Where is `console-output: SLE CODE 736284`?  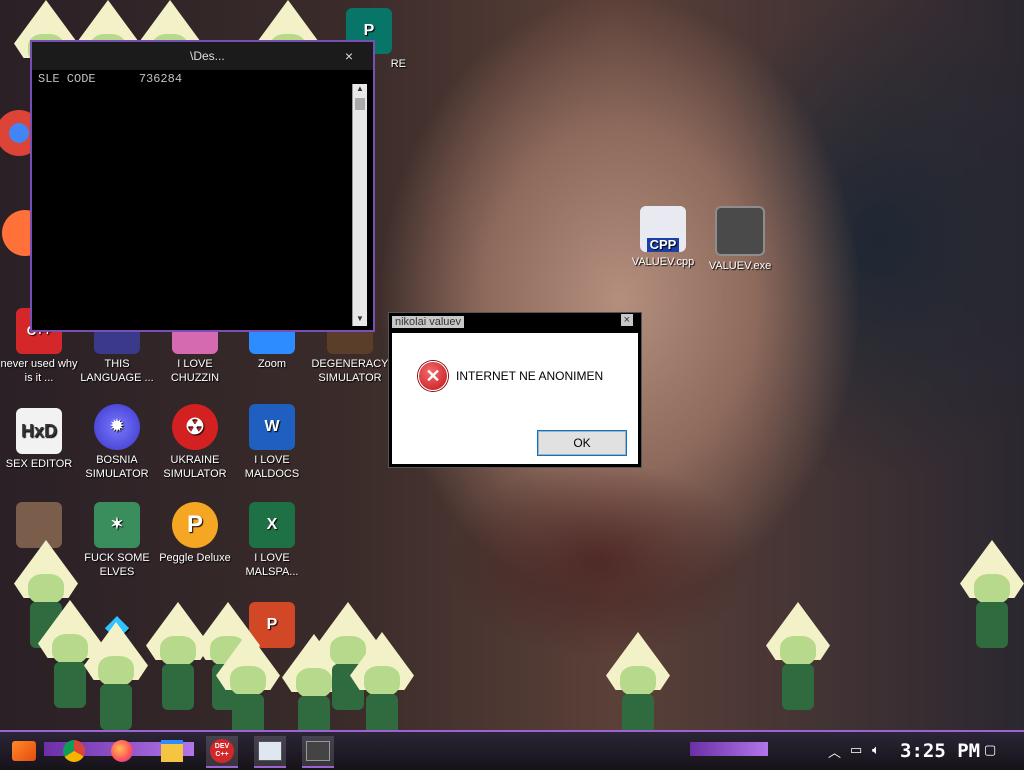 console-output: SLE CODE 736284 is located at coordinates (110, 79).